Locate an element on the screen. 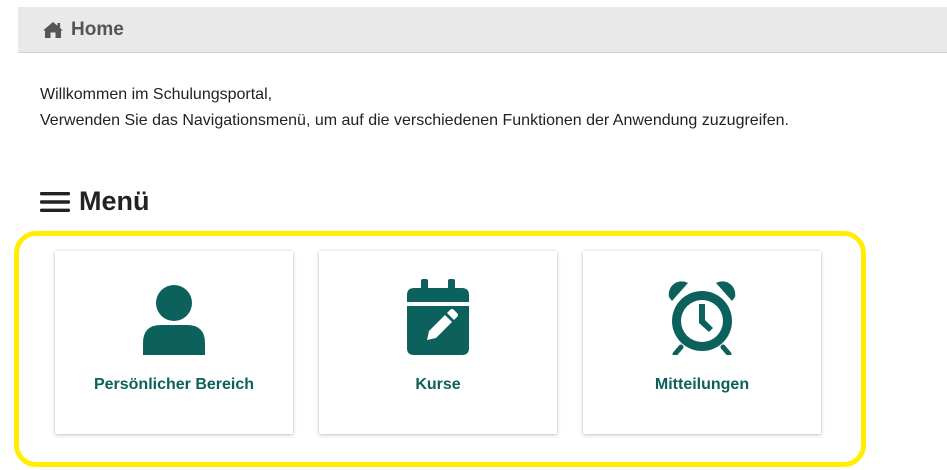 The width and height of the screenshot is (947, 470). home-icon is located at coordinates (53, 30).